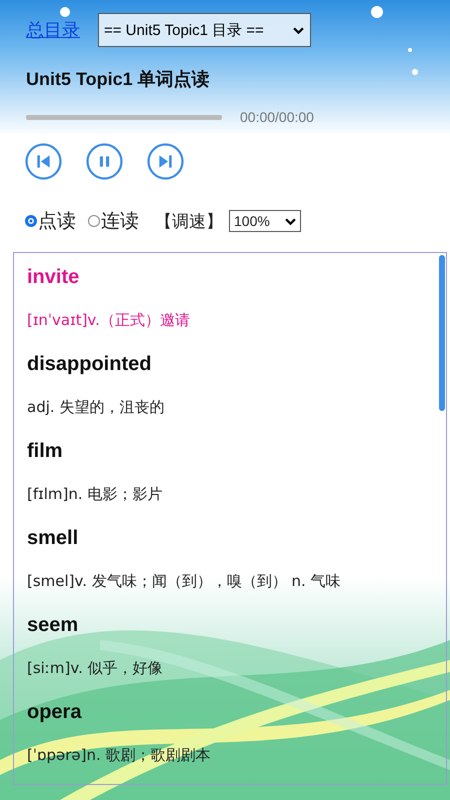 The image size is (450, 800). What do you see at coordinates (113, 221) in the screenshot?
I see `mode-radio: 连读` at bounding box center [113, 221].